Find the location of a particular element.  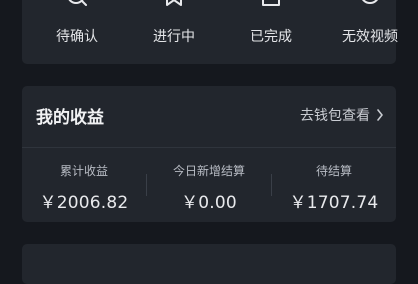

view-wallet-link: 去钱包查看 is located at coordinates (342, 115).